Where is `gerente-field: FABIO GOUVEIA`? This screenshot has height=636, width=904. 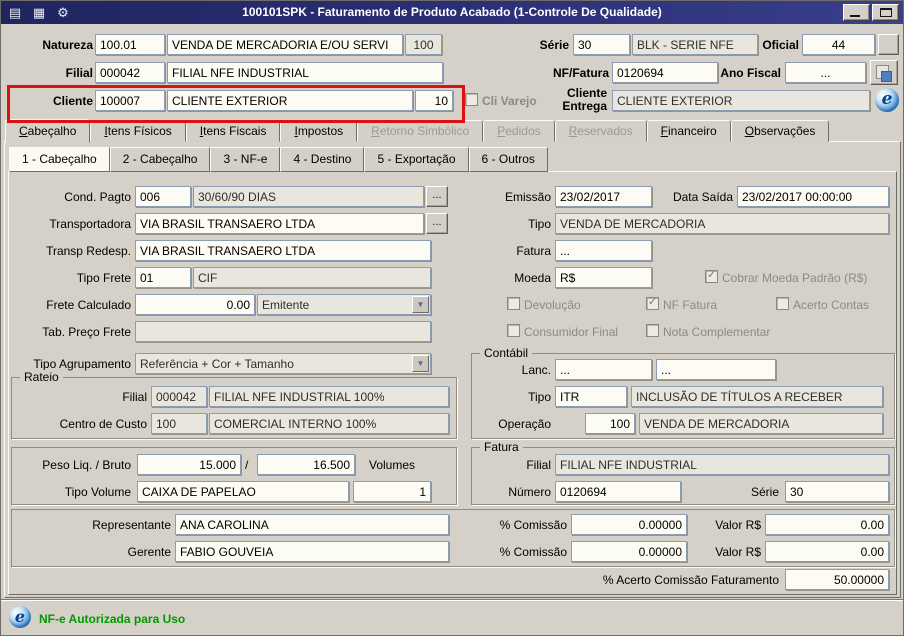
gerente-field: FABIO GOUVEIA is located at coordinates (312, 551).